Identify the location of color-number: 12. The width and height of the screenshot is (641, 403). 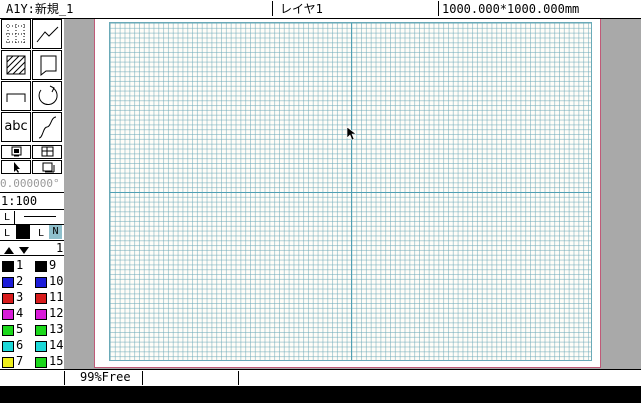
(56, 313).